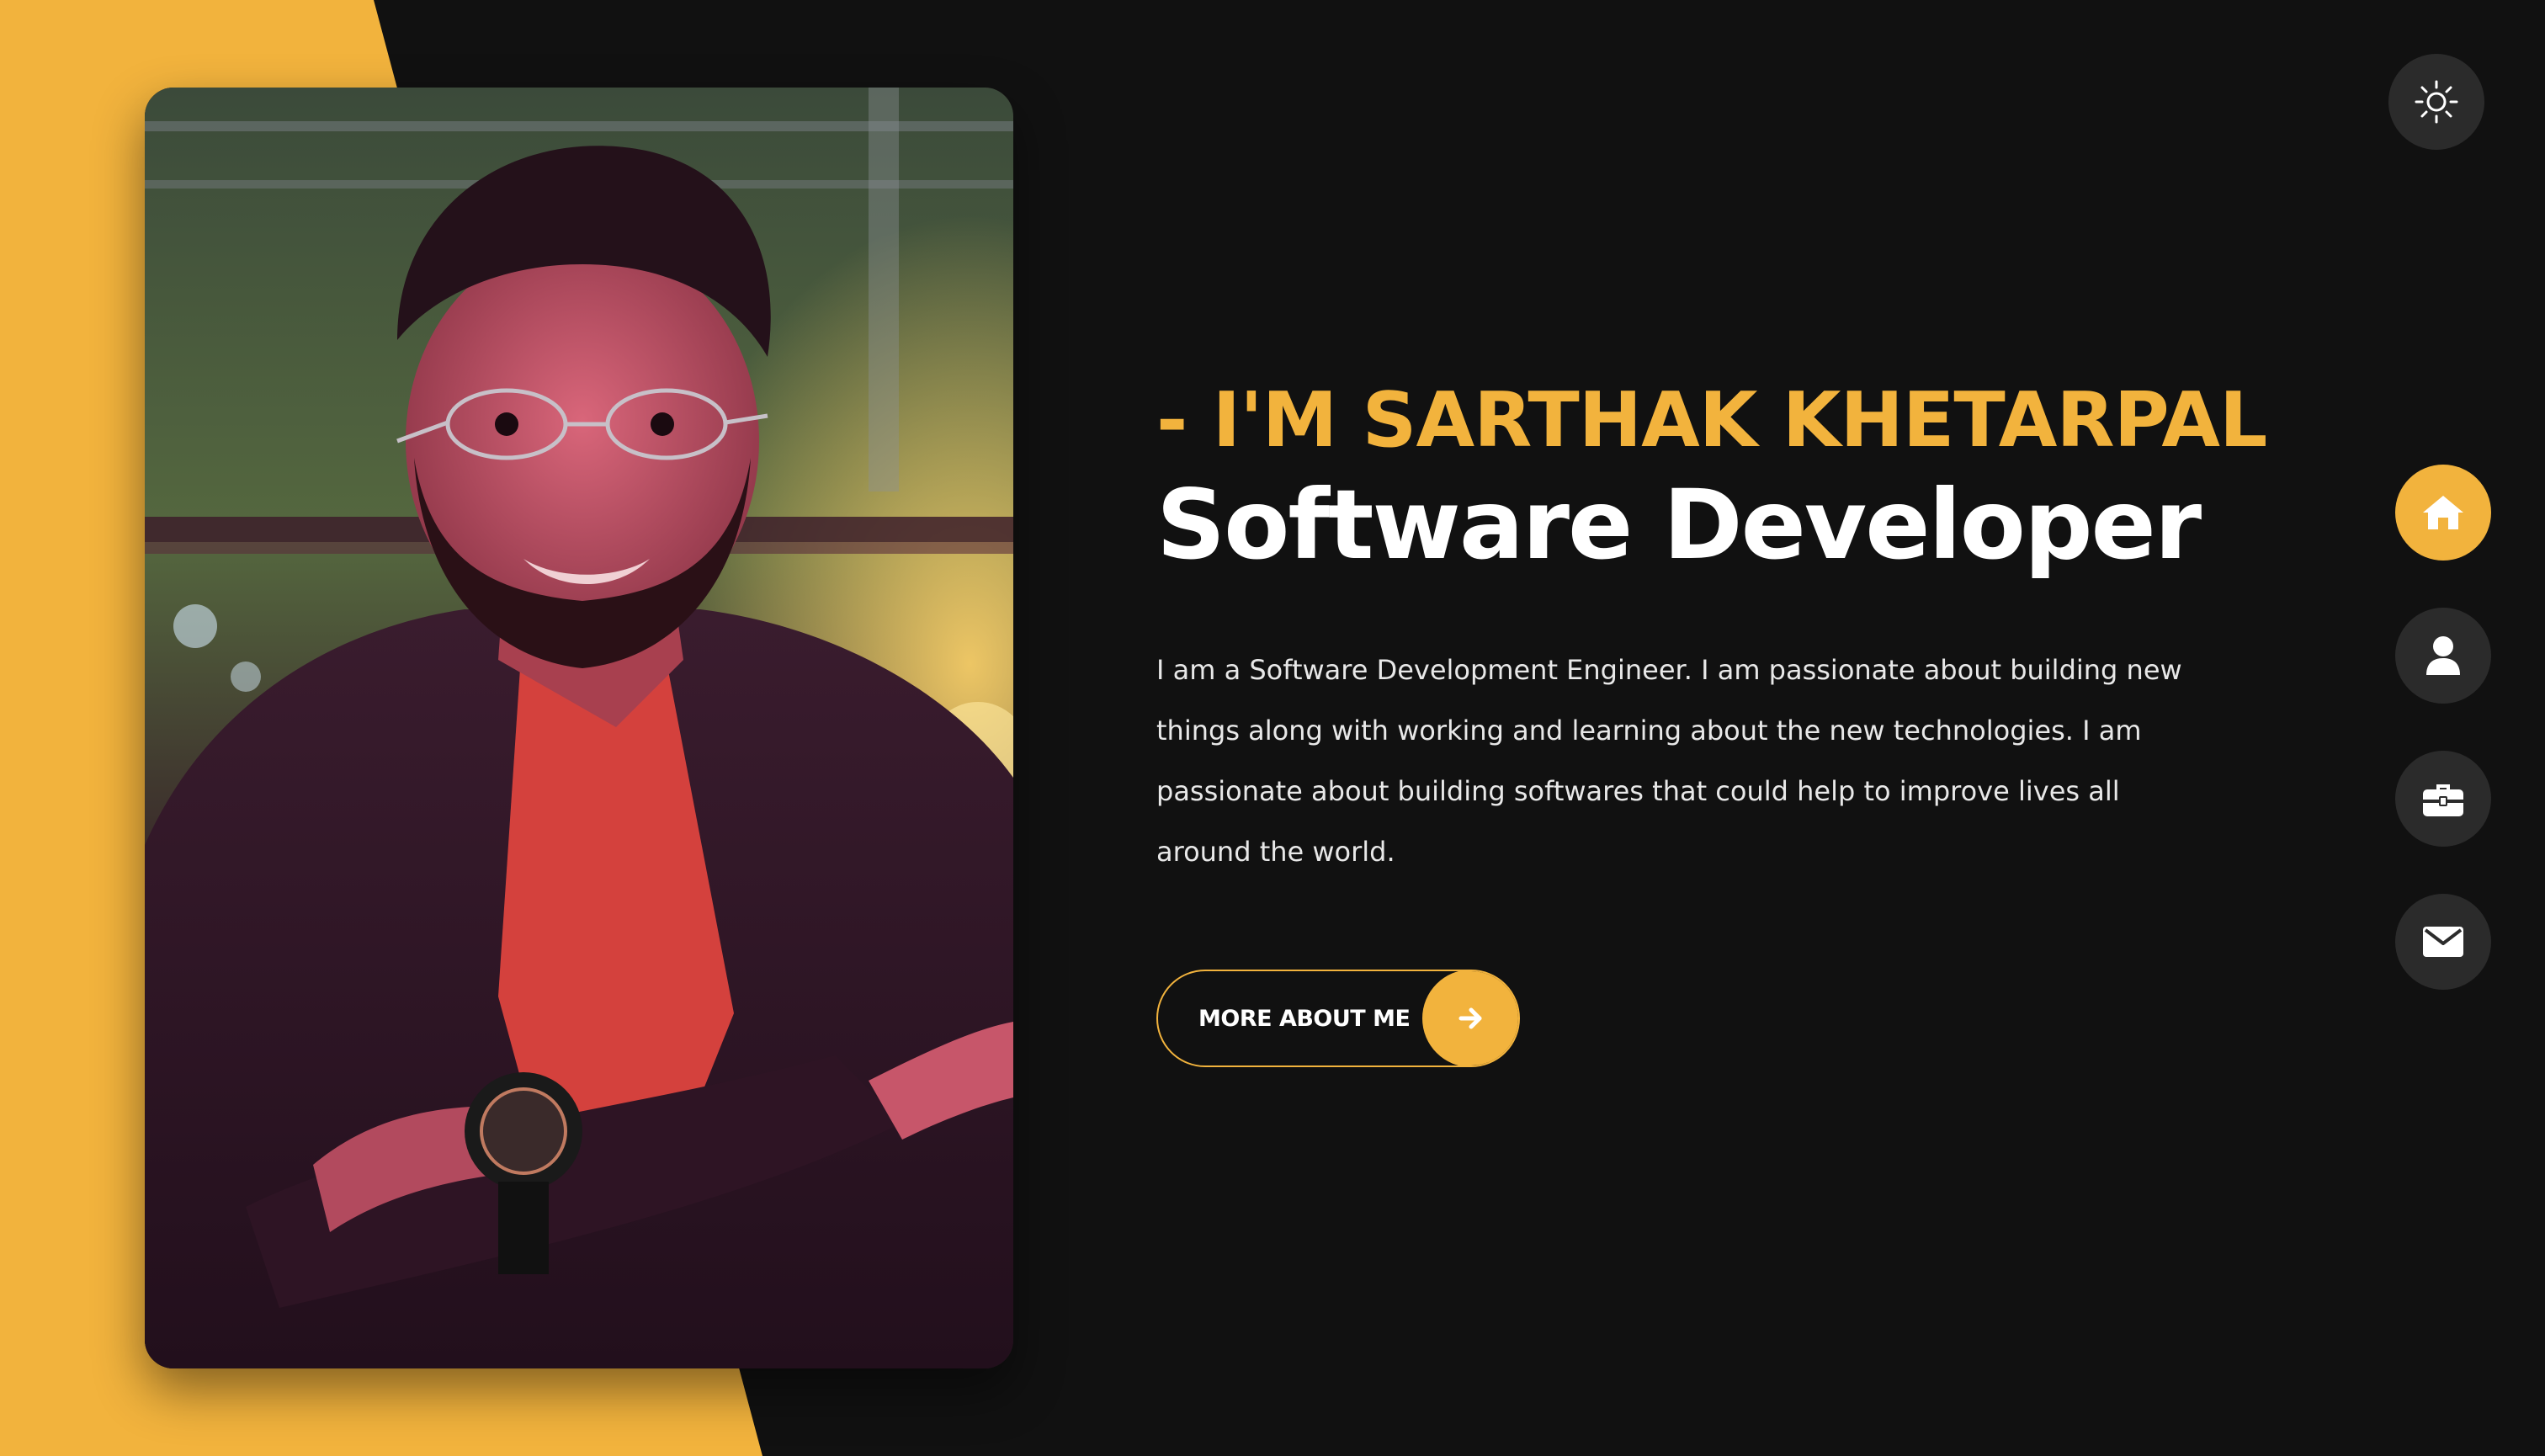 The width and height of the screenshot is (2545, 1456). I want to click on briefcase-icon, so click(2443, 800).